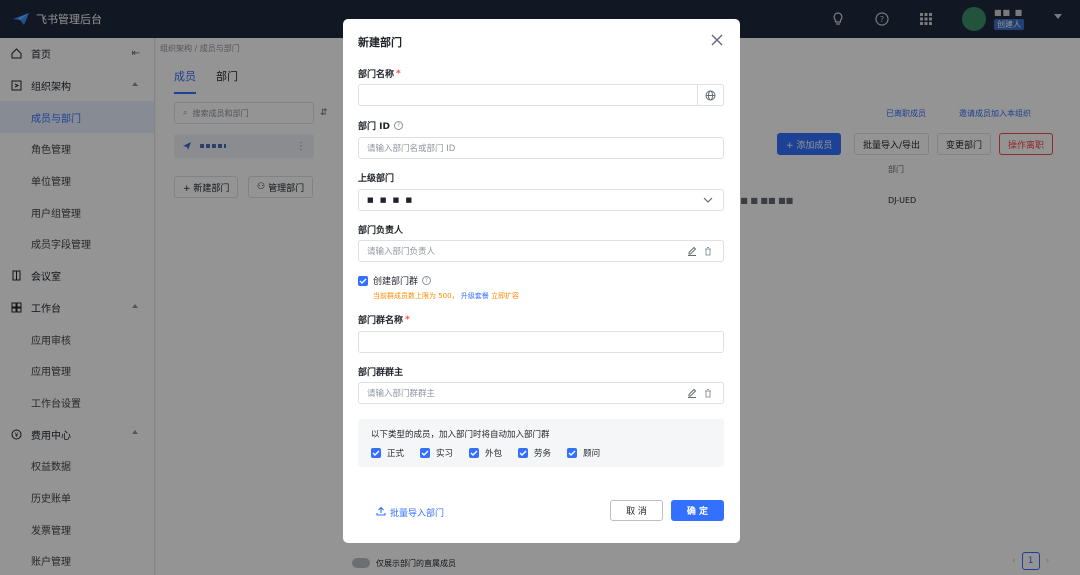  I want to click on dept-leader-label: 部门负责人, so click(381, 231).